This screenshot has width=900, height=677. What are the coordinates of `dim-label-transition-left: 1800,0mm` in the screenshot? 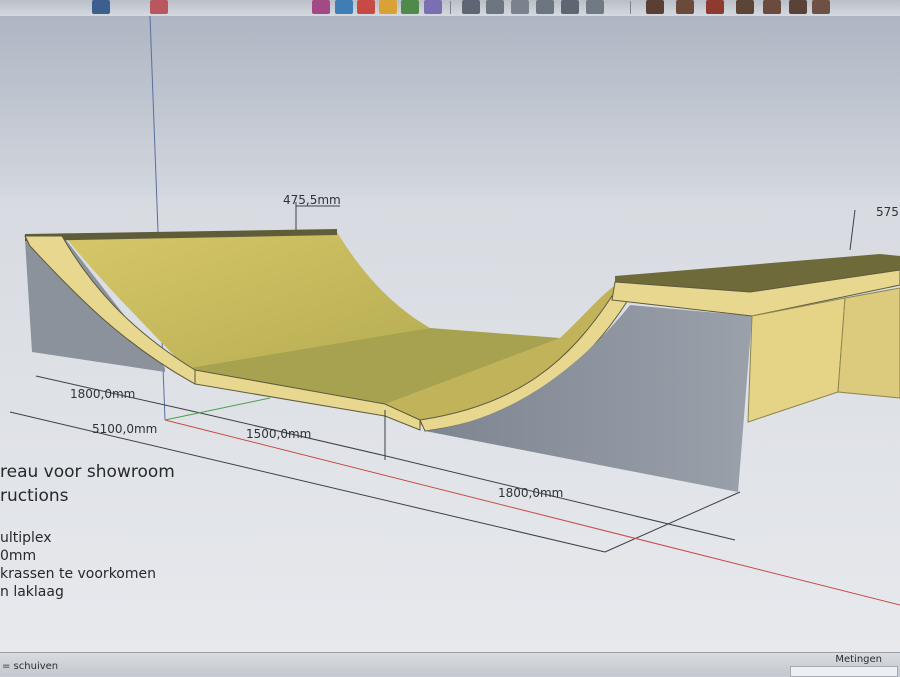 It's located at (102, 394).